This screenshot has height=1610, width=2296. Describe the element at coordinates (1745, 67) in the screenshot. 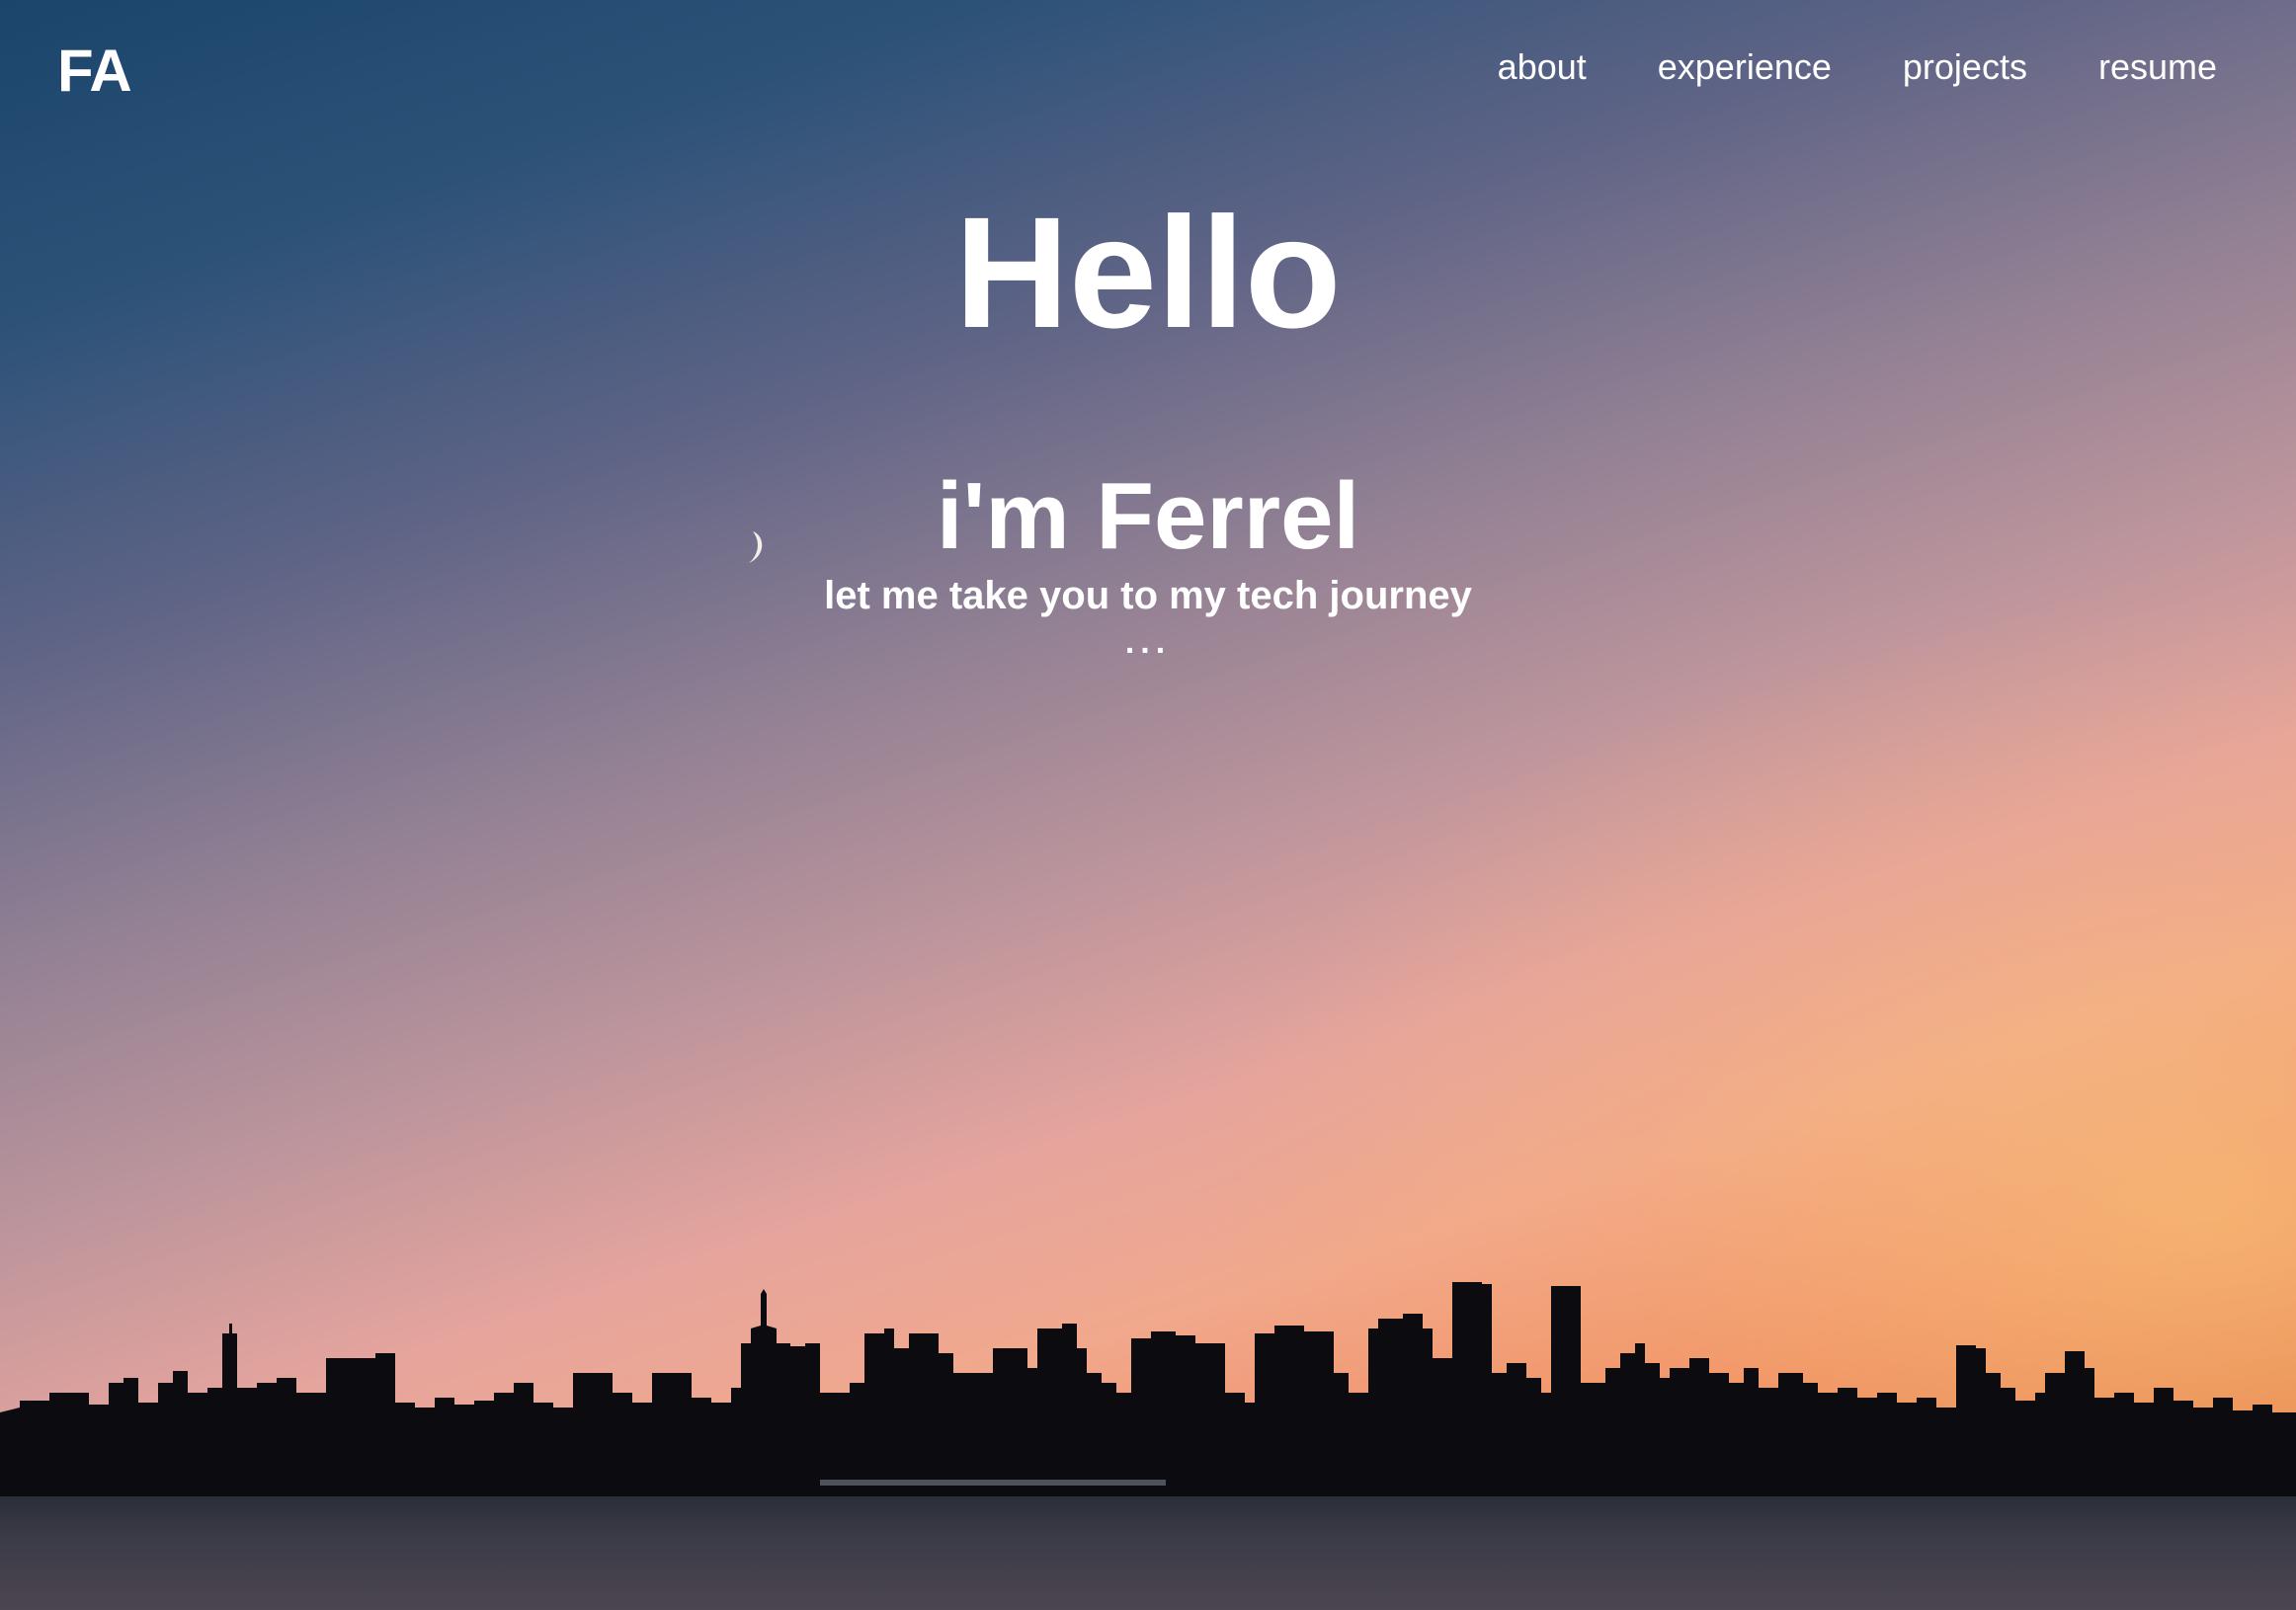

I see `nav-link-experience: experience` at that location.